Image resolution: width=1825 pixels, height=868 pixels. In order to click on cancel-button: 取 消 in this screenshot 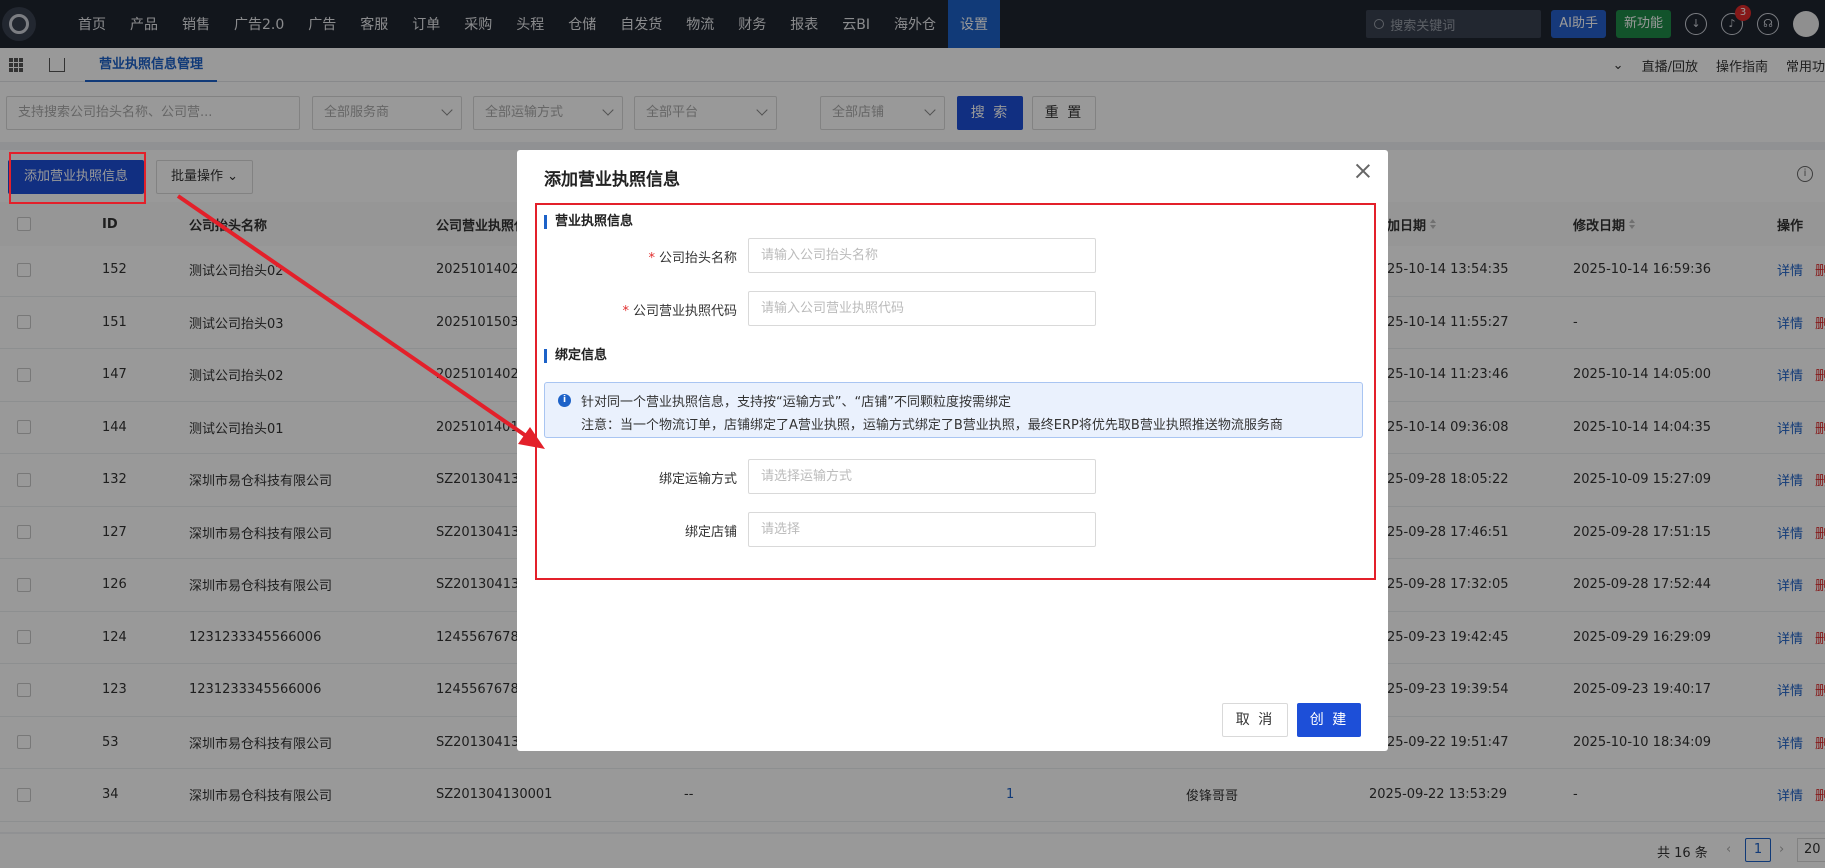, I will do `click(1255, 720)`.